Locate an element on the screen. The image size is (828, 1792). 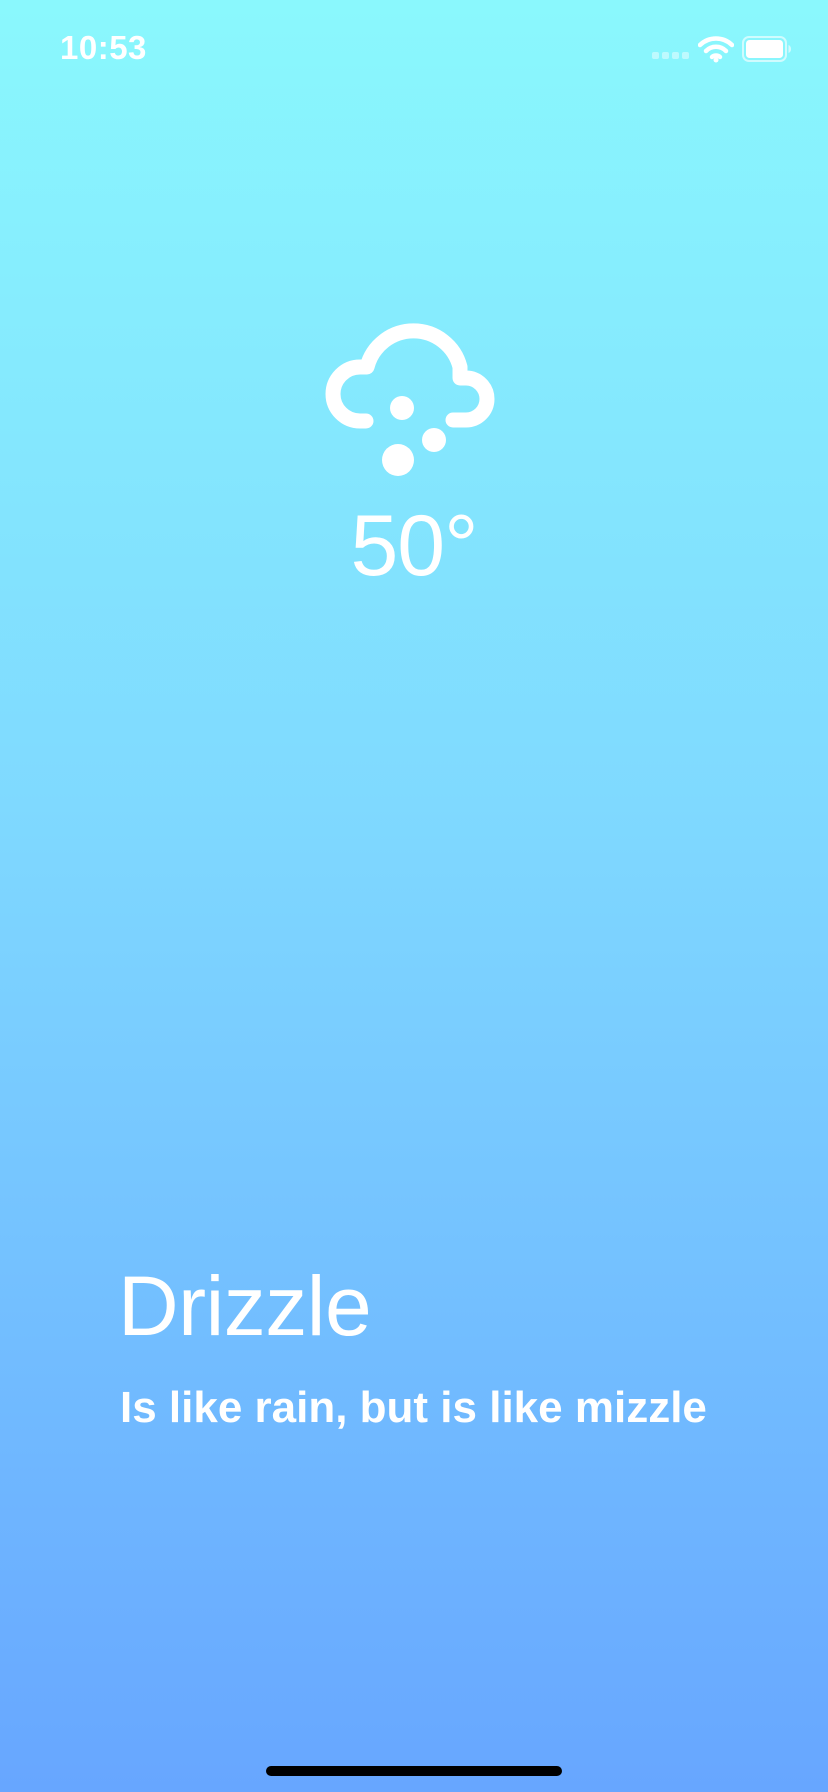
wifi-icon is located at coordinates (716, 49).